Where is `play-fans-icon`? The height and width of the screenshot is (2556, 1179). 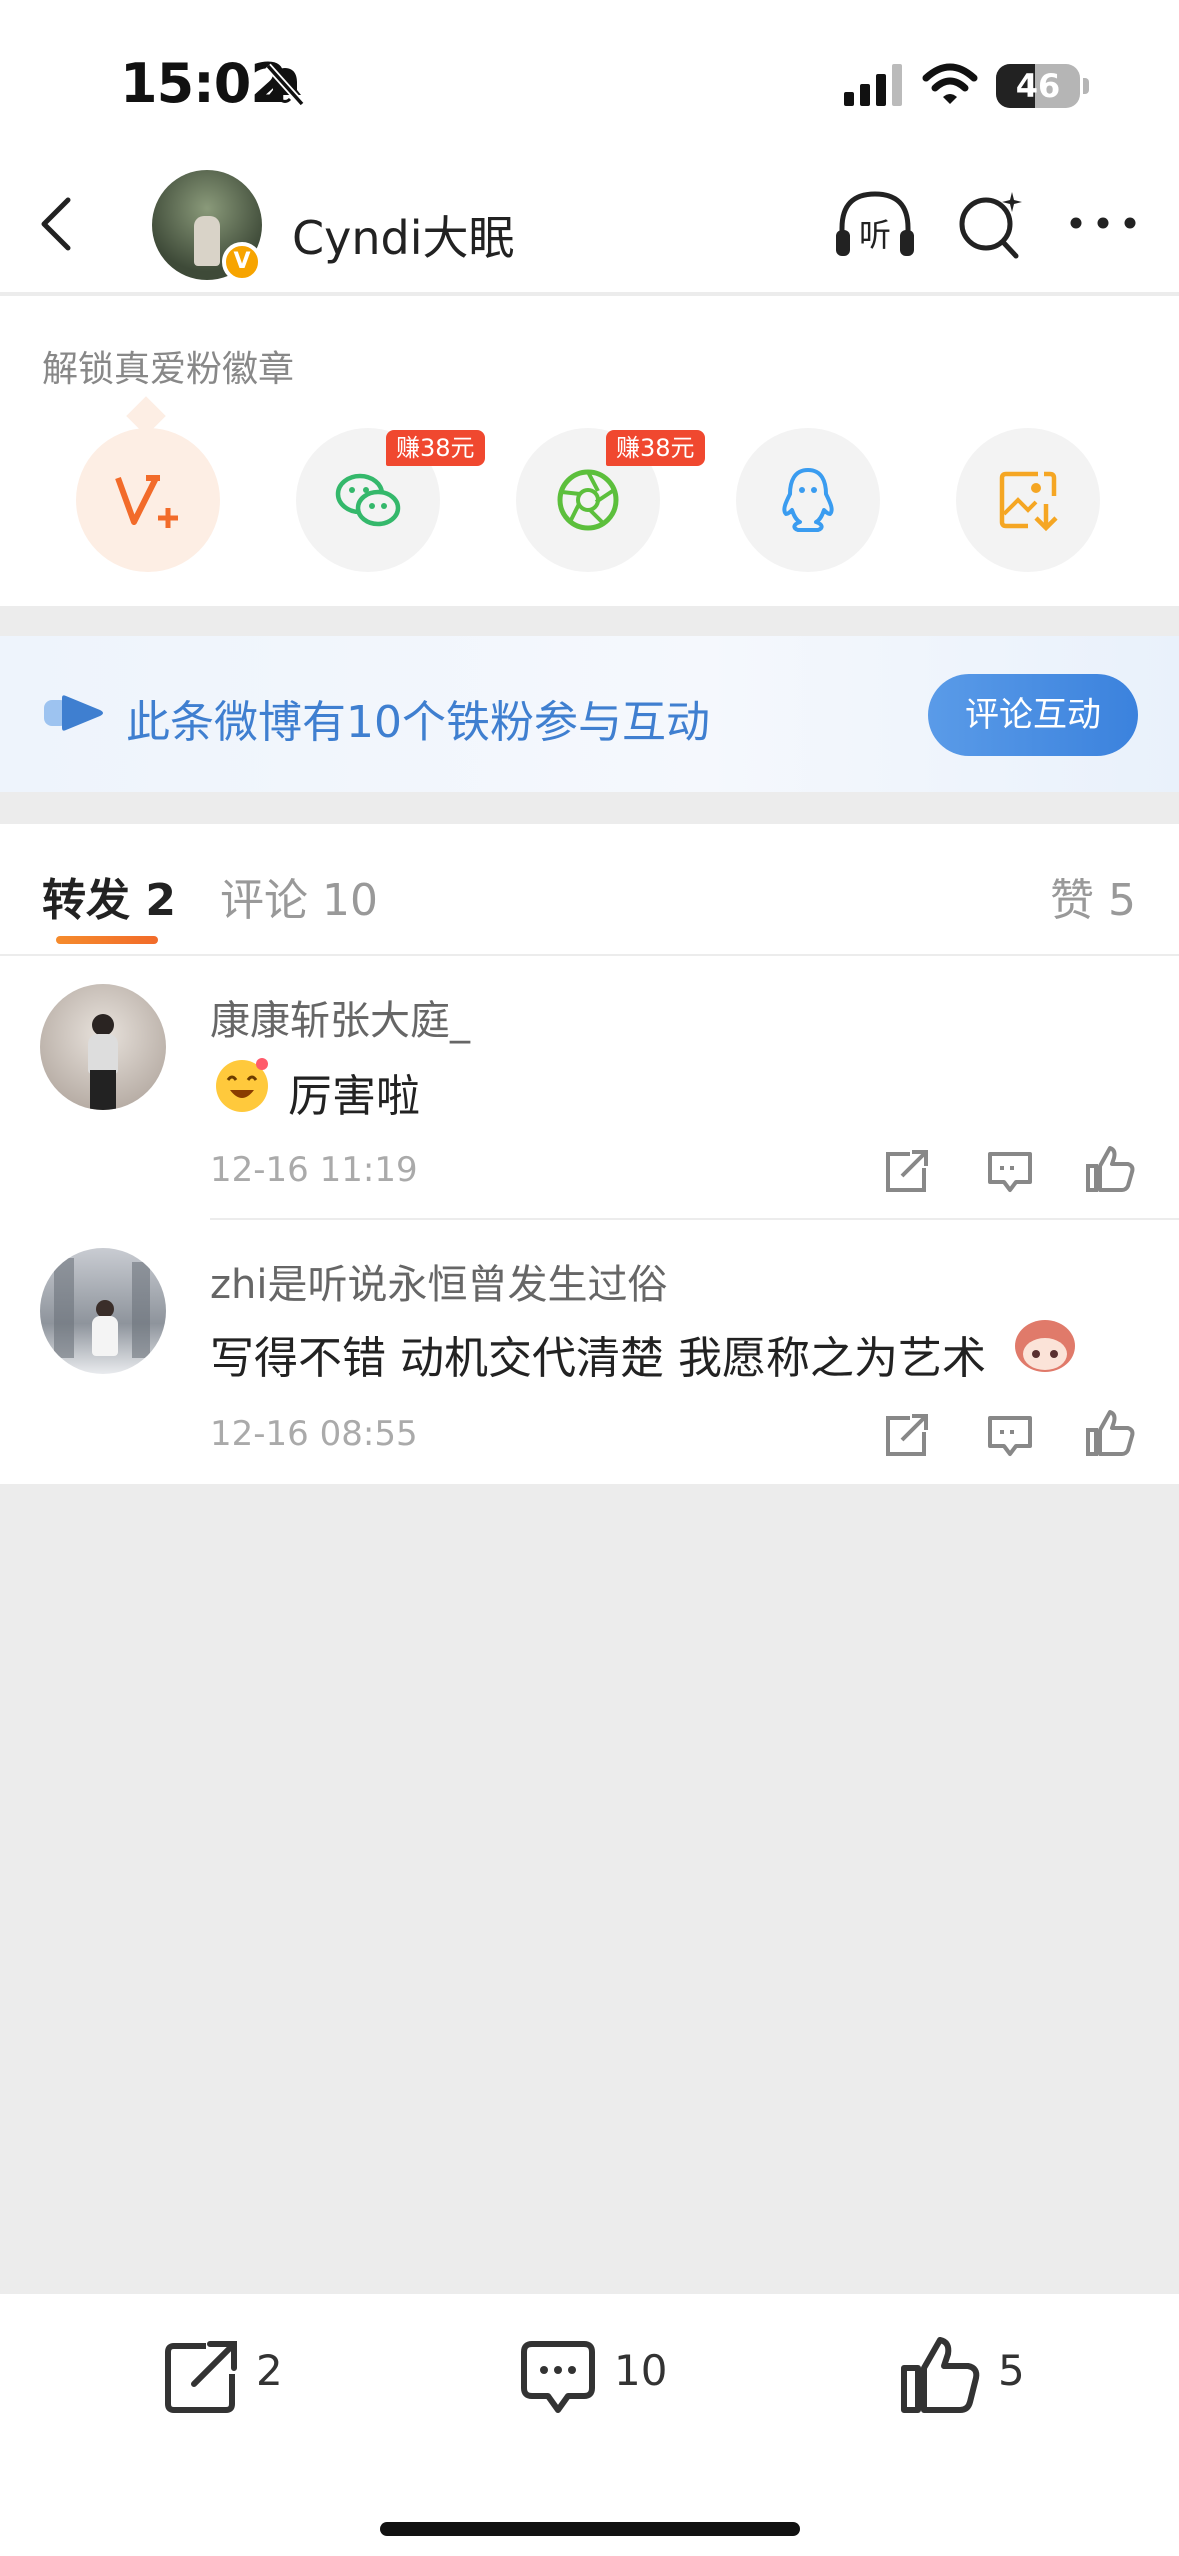 play-fans-icon is located at coordinates (73, 713).